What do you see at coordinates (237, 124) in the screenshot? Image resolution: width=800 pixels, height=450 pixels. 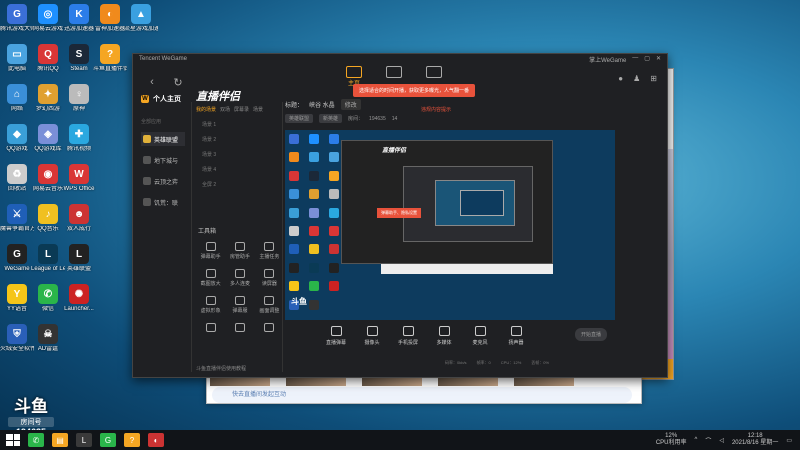 I see `list-item: 场景 1` at bounding box center [237, 124].